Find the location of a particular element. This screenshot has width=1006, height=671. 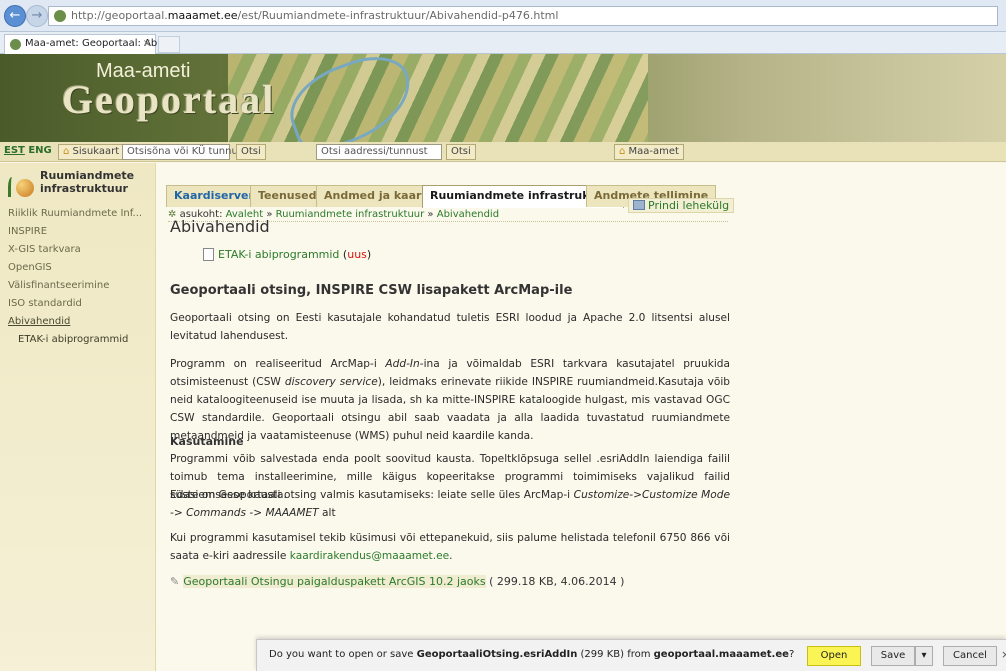

url-prefix: http://geoportaal. is located at coordinates (119, 15).